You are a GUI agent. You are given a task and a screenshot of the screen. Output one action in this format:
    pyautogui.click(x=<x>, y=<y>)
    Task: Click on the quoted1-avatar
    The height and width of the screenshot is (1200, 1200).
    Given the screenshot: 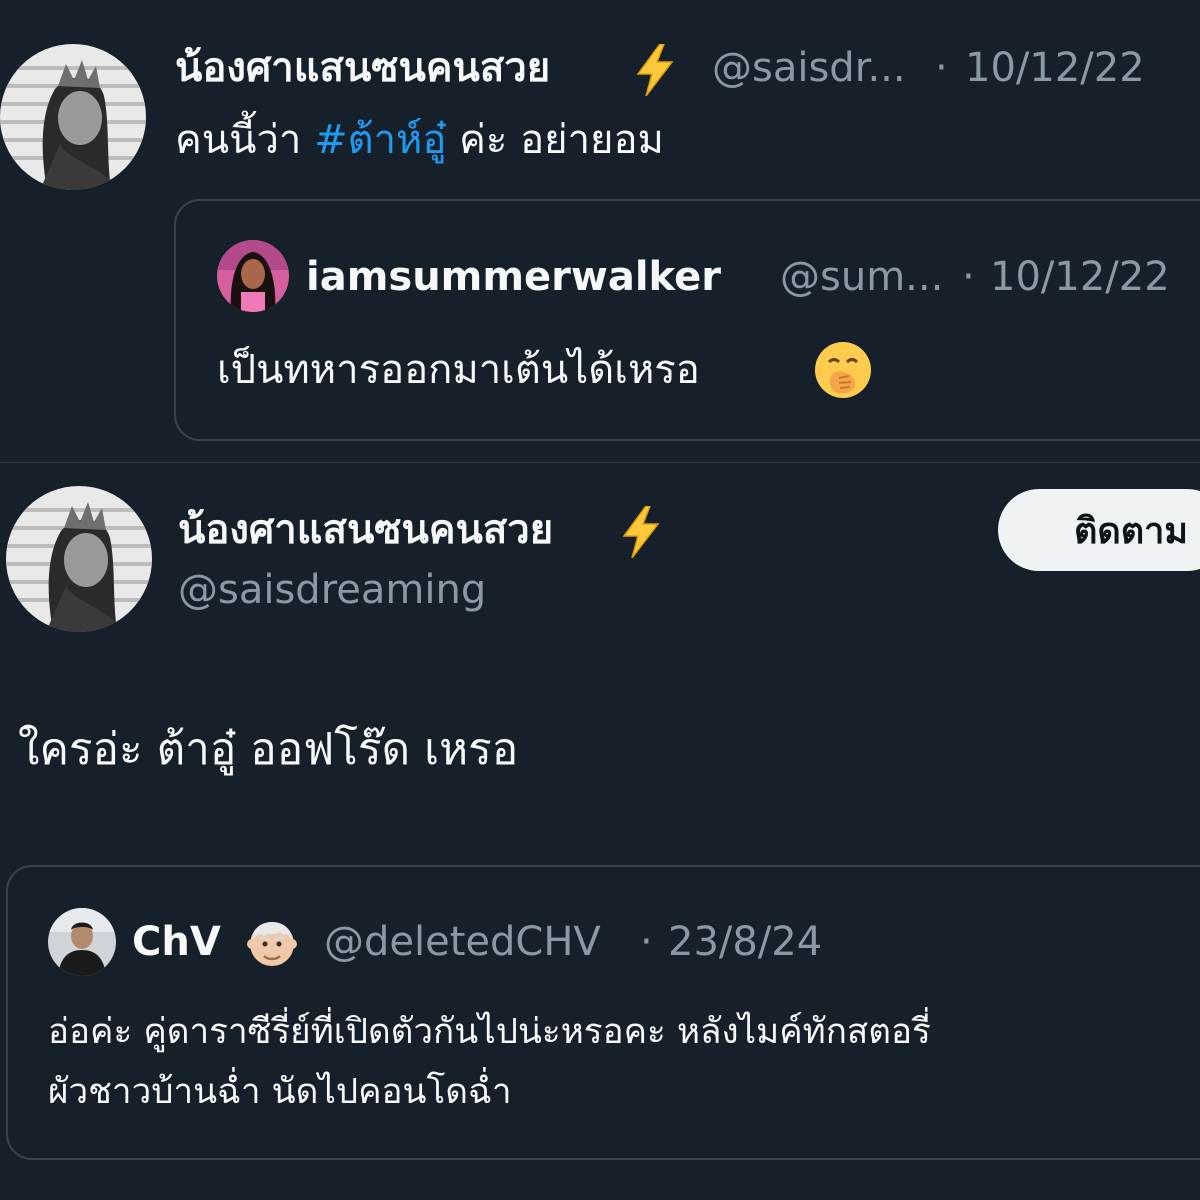 What is the action you would take?
    pyautogui.click(x=253, y=276)
    